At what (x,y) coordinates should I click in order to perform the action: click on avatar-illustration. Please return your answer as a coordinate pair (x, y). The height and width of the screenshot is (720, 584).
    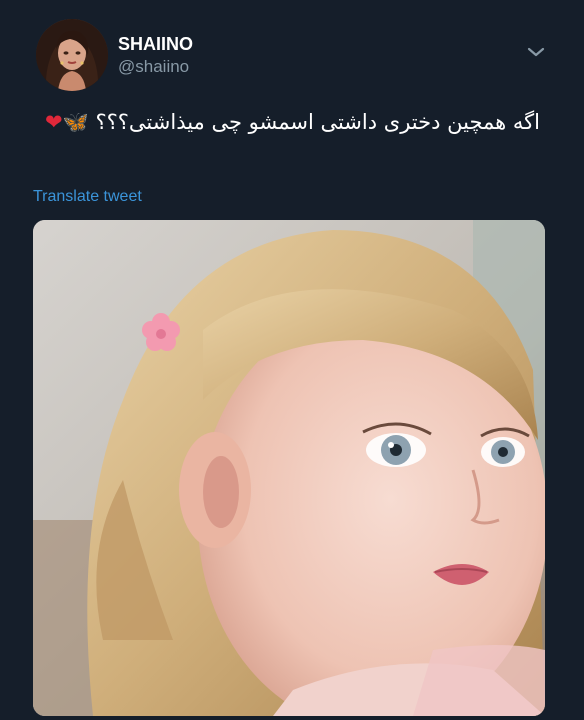
    Looking at the image, I should click on (72, 55).